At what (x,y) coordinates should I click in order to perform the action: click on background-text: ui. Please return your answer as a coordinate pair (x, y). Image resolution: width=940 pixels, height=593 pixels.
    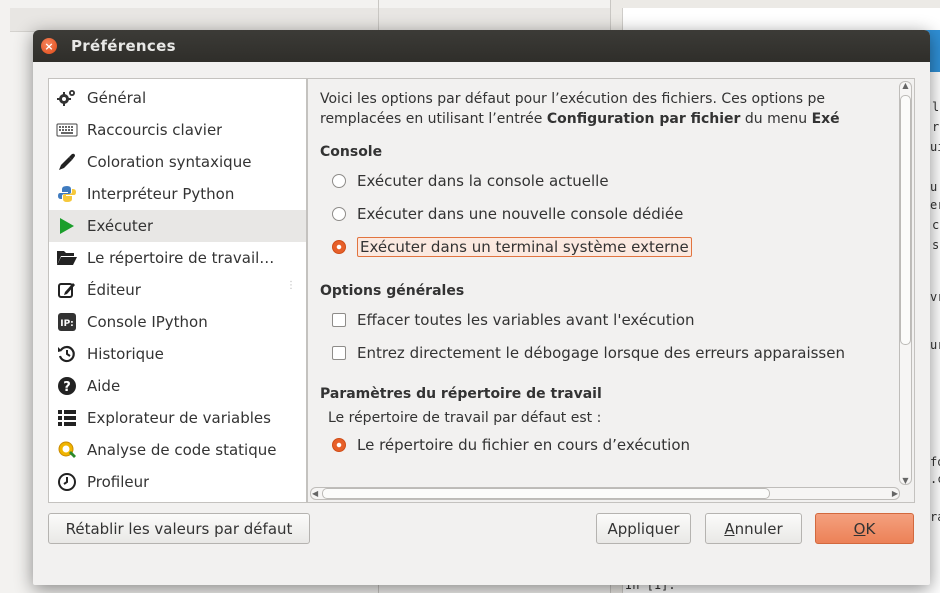
    Looking at the image, I should click on (935, 147).